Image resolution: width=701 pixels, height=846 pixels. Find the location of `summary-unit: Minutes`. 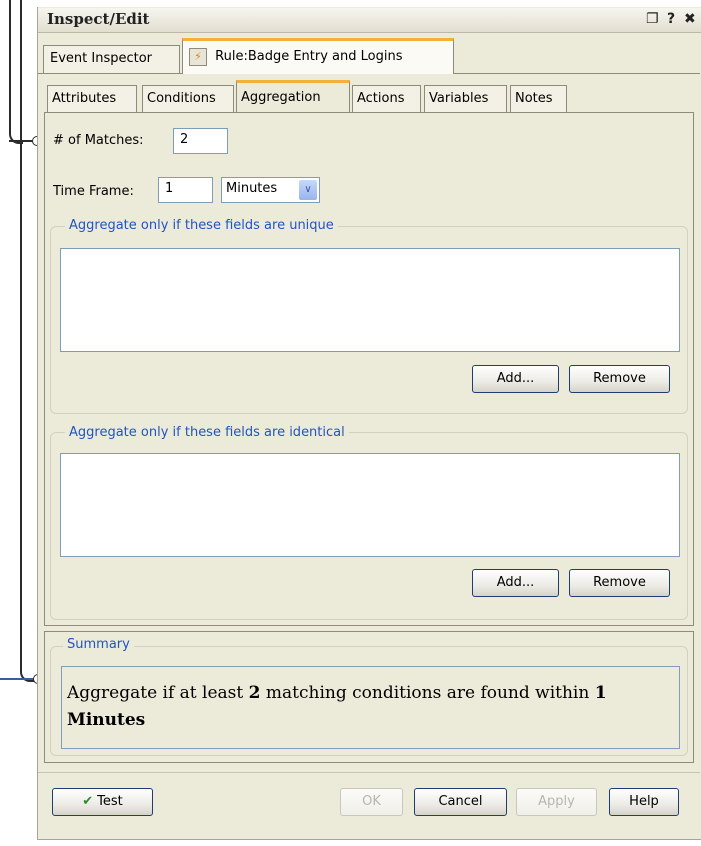

summary-unit: Minutes is located at coordinates (106, 720).